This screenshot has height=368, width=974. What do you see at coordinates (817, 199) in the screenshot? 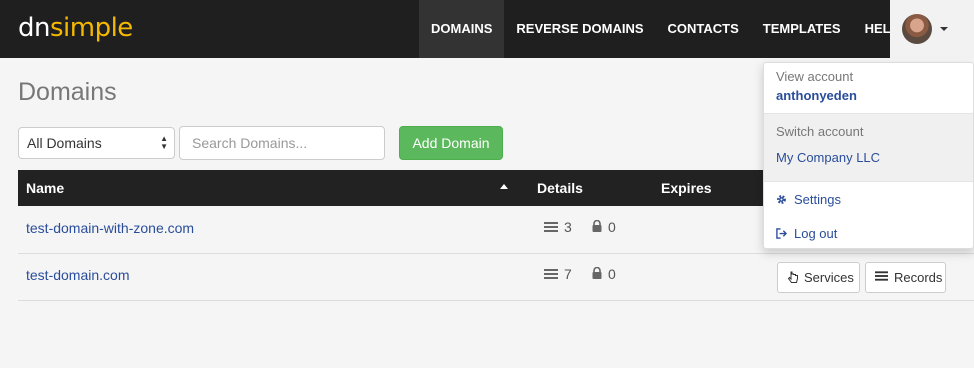
I see `settings-label: Settings` at bounding box center [817, 199].